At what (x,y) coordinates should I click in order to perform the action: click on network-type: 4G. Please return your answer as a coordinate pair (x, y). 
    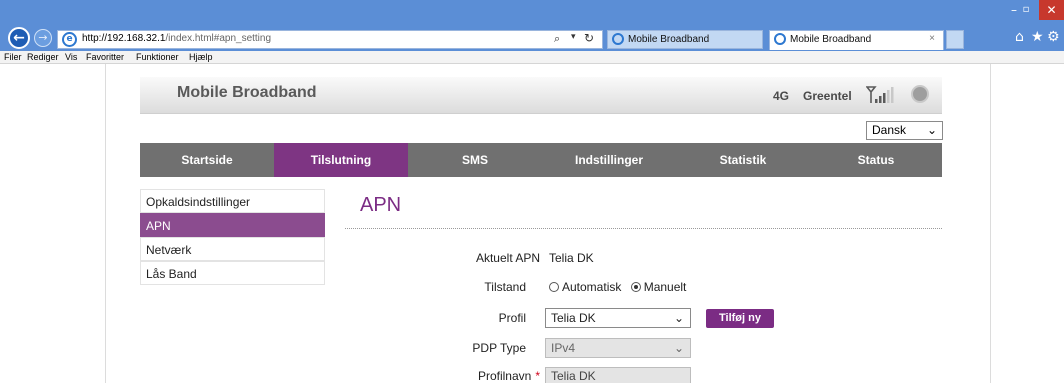
    Looking at the image, I should click on (781, 96).